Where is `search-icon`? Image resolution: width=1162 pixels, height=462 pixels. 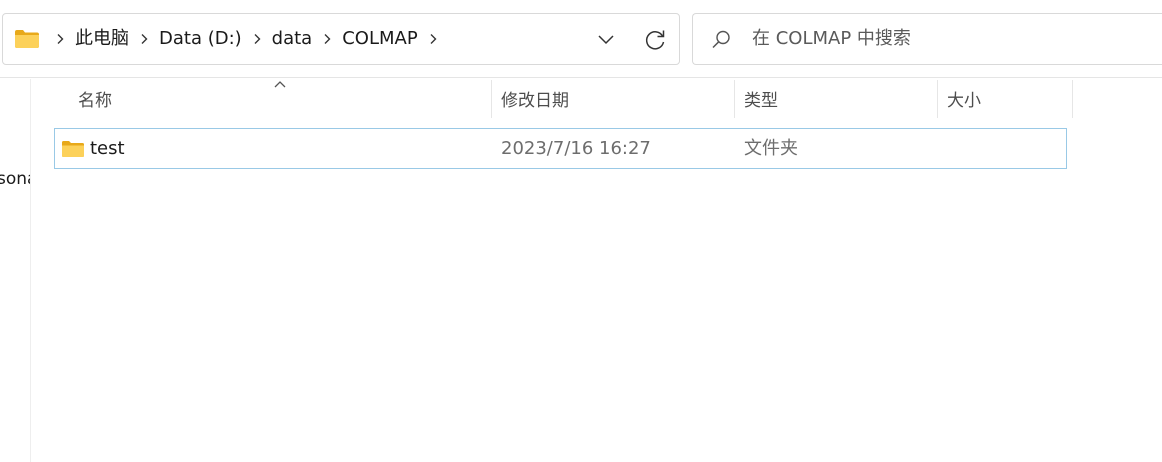 search-icon is located at coordinates (721, 39).